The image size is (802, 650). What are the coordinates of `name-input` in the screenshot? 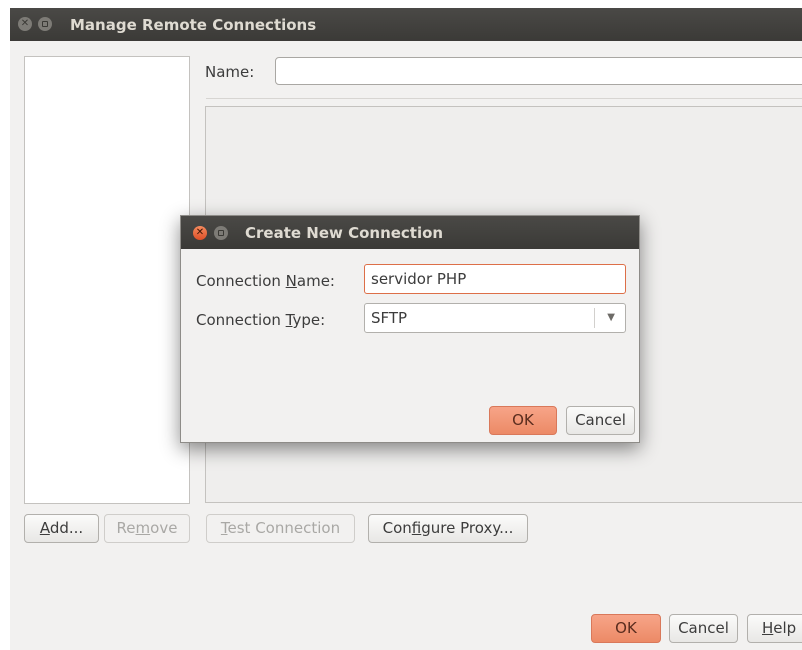 It's located at (538, 71).